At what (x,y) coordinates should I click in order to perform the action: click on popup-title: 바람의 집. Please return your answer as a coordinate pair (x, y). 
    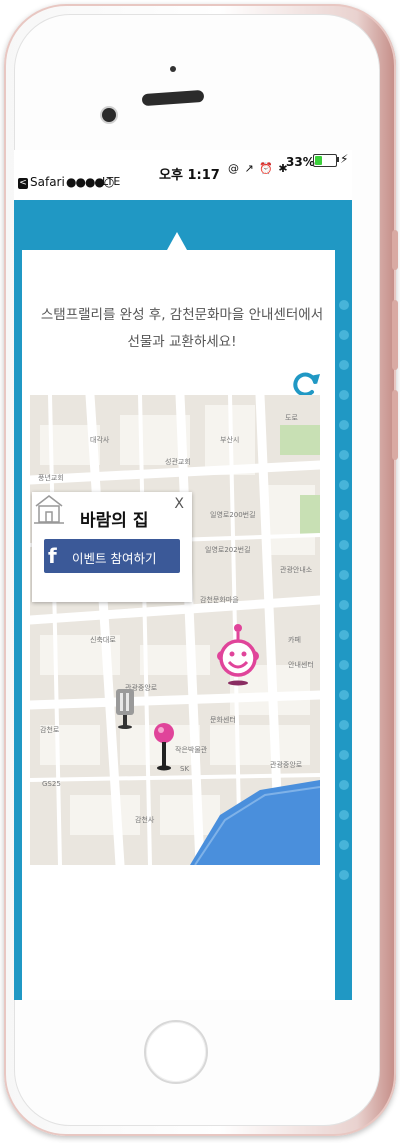
    Looking at the image, I should click on (114, 521).